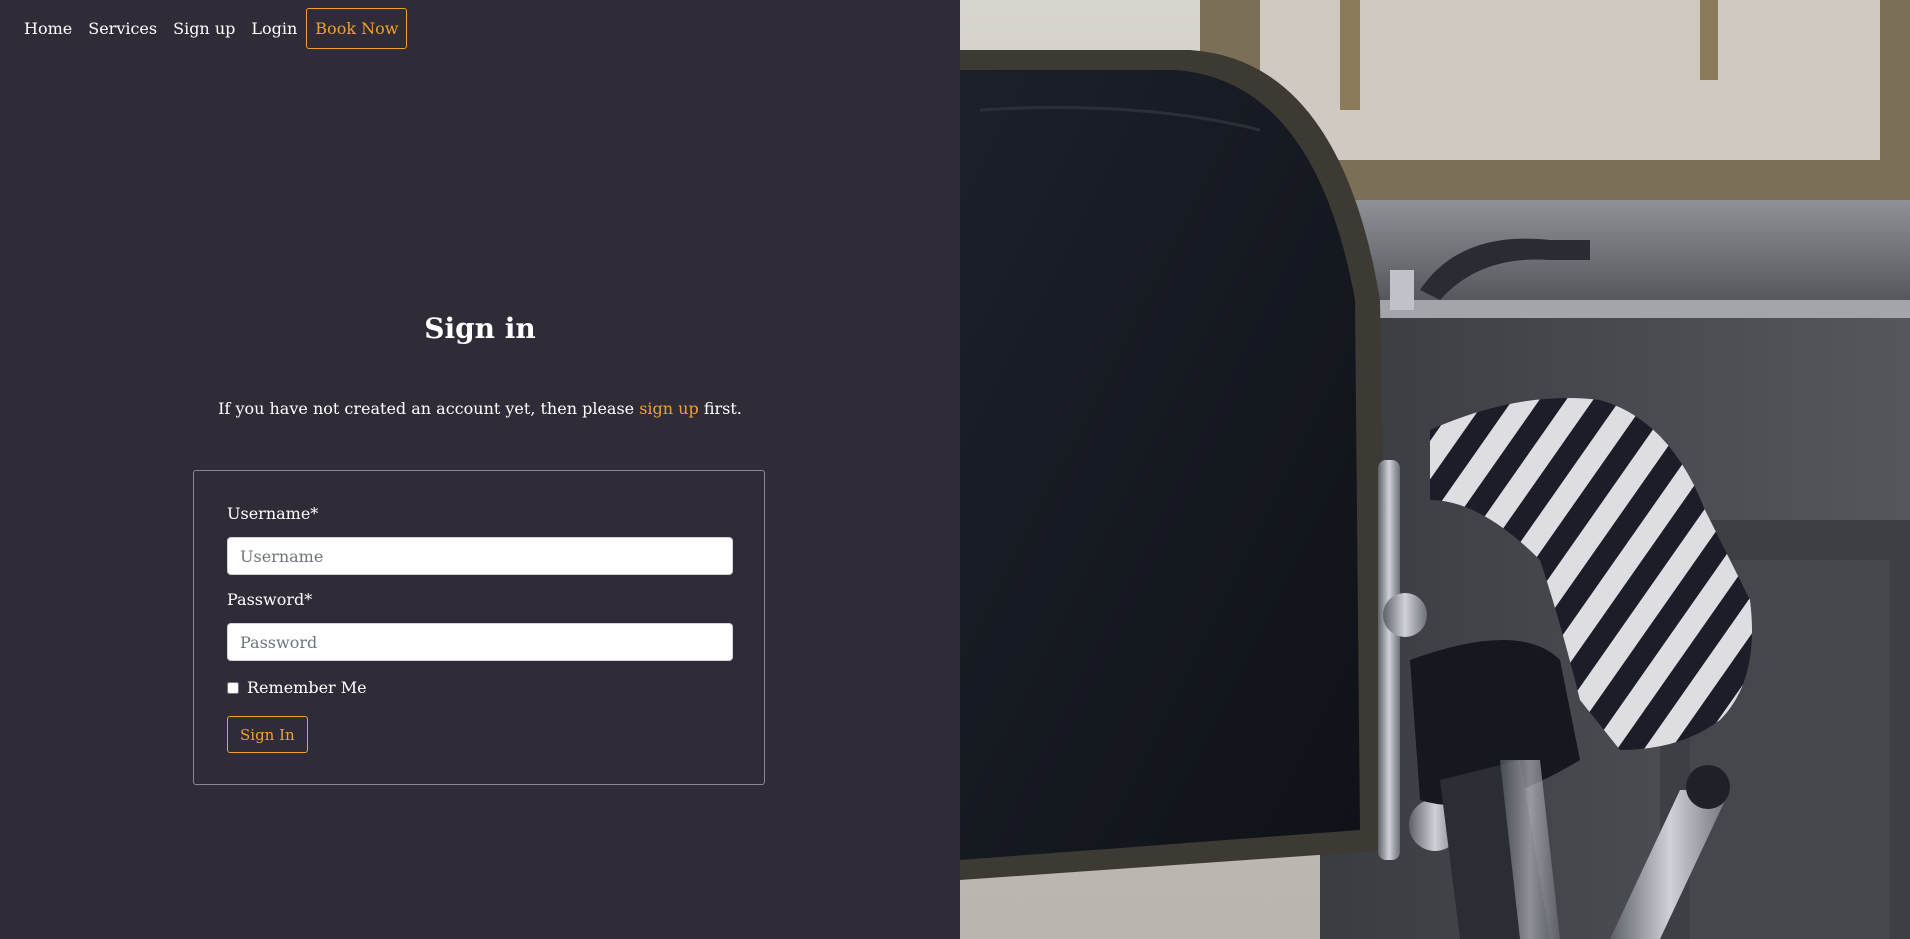 This screenshot has height=939, width=1910. I want to click on page-title: Sign in, so click(480, 328).